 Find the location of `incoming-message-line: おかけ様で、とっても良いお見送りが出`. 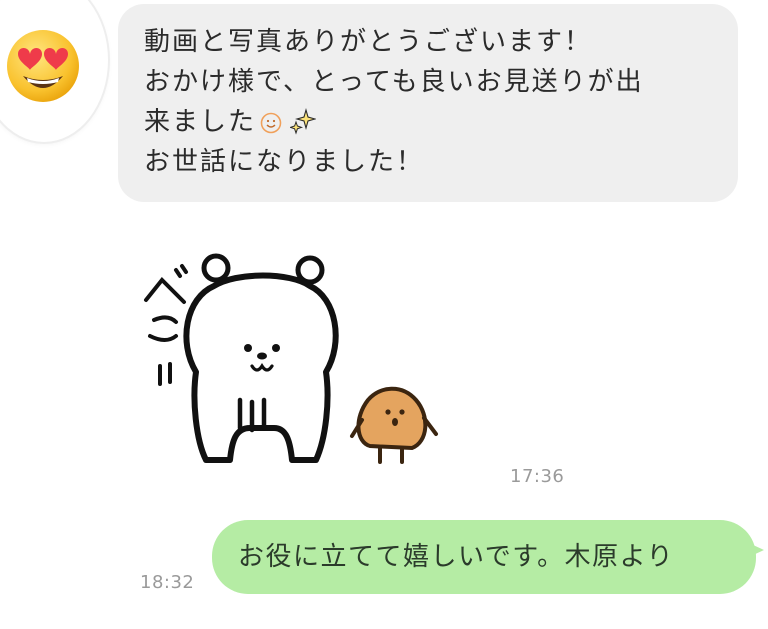

incoming-message-line: おかけ様で、とっても良いお見送りが出 is located at coordinates (394, 82).